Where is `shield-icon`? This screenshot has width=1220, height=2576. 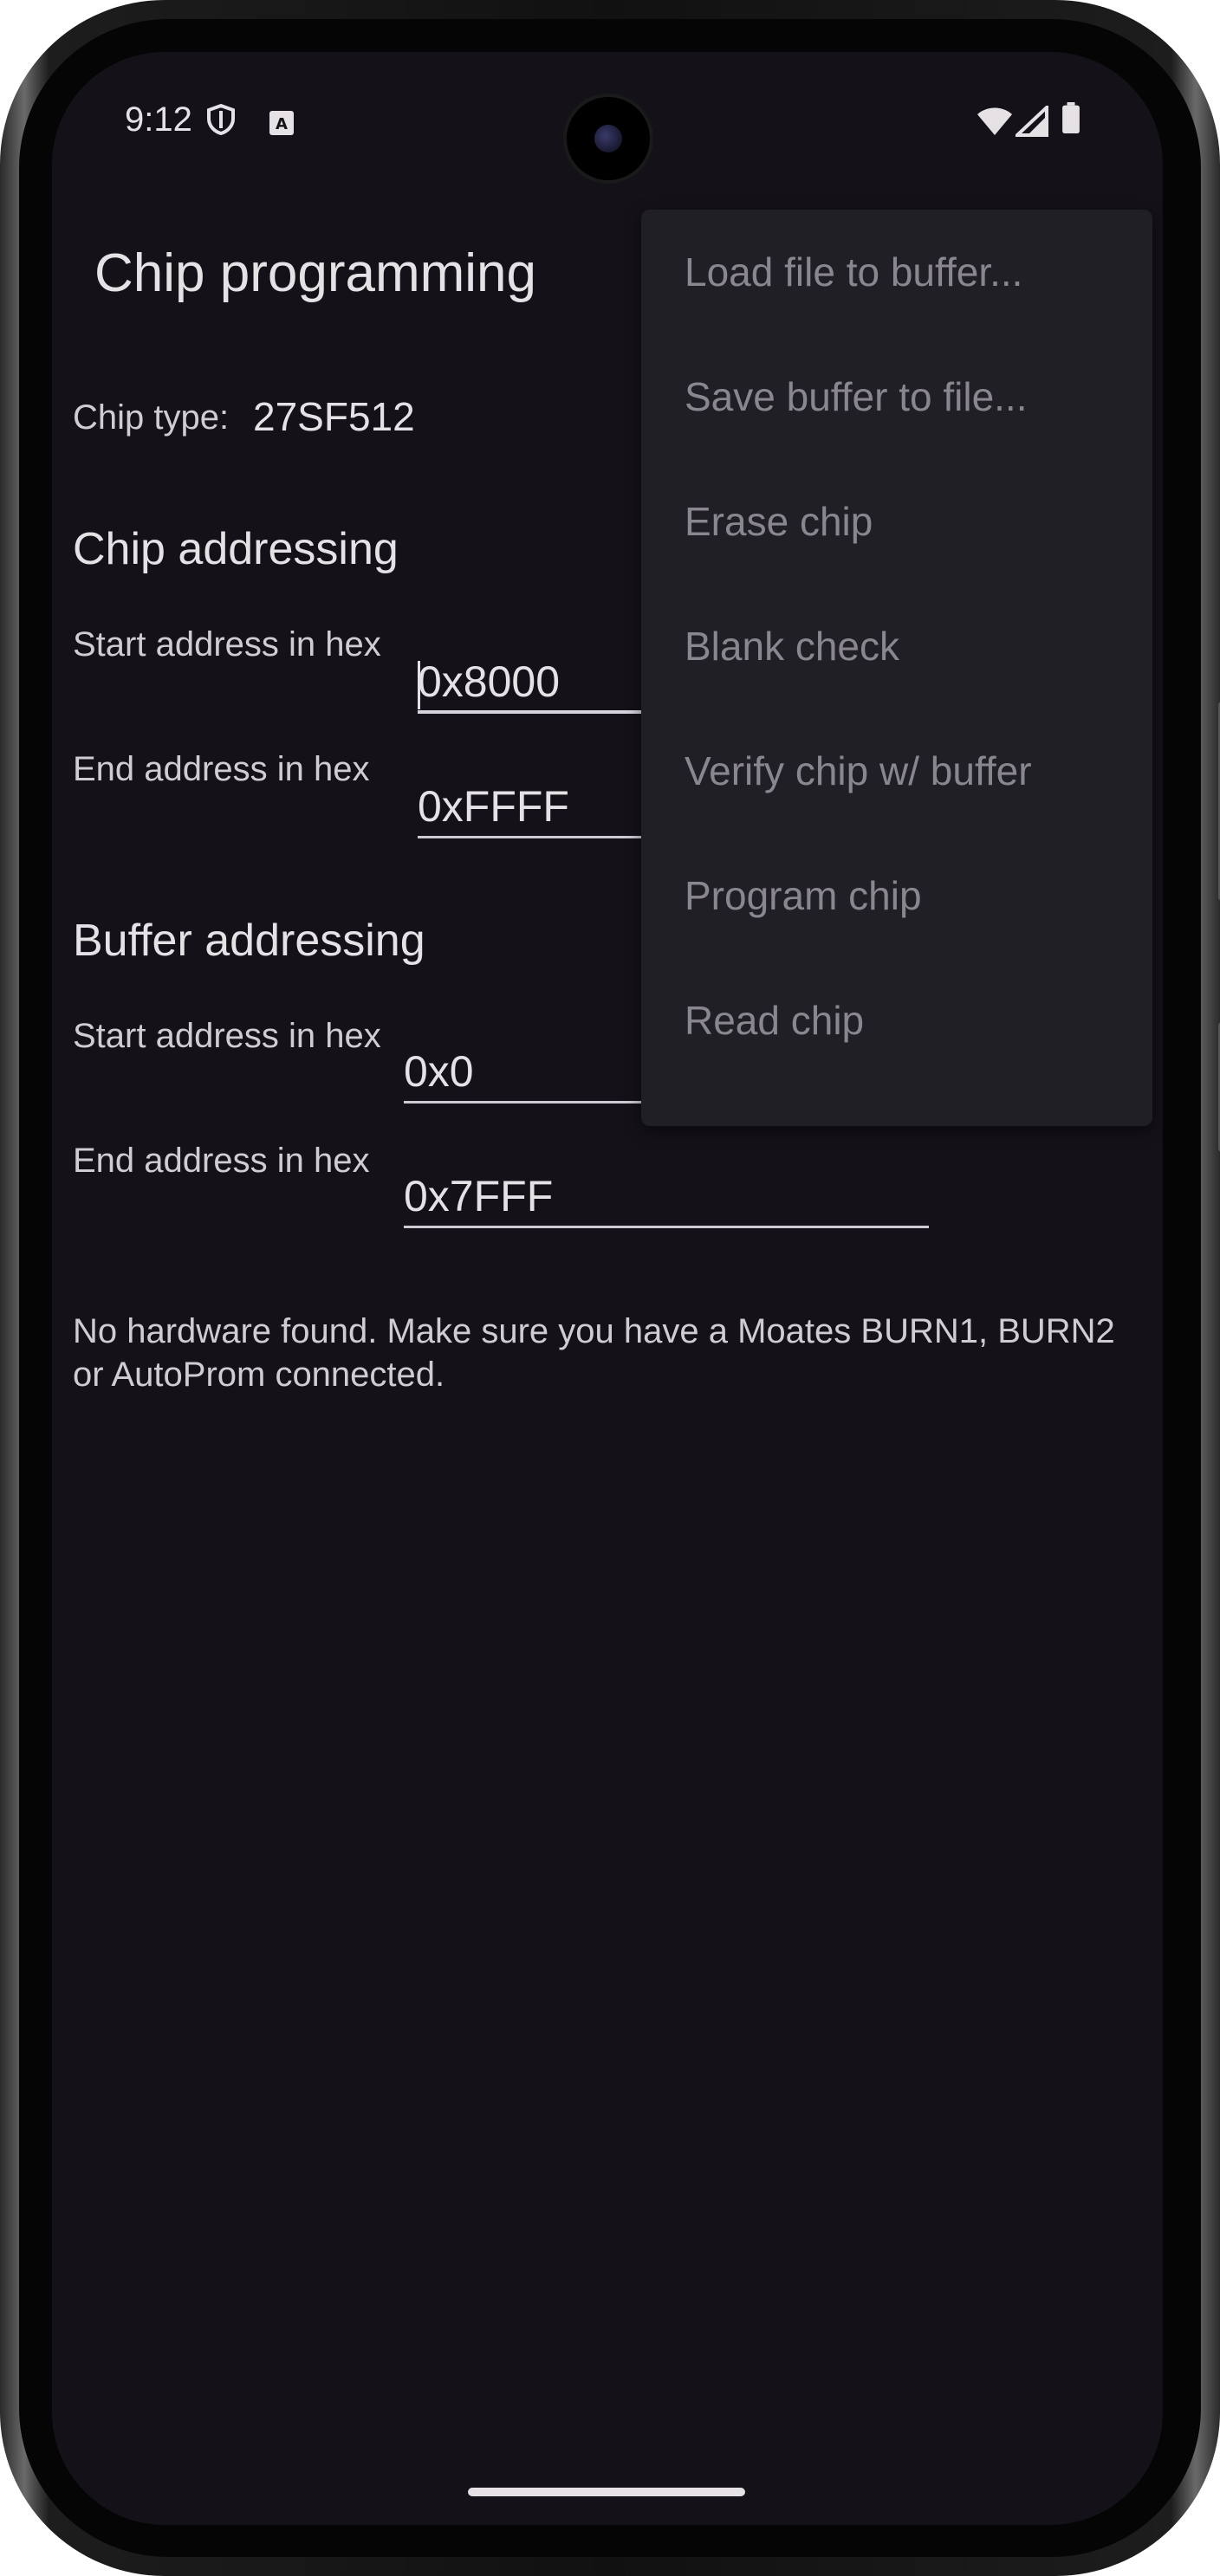
shield-icon is located at coordinates (221, 119).